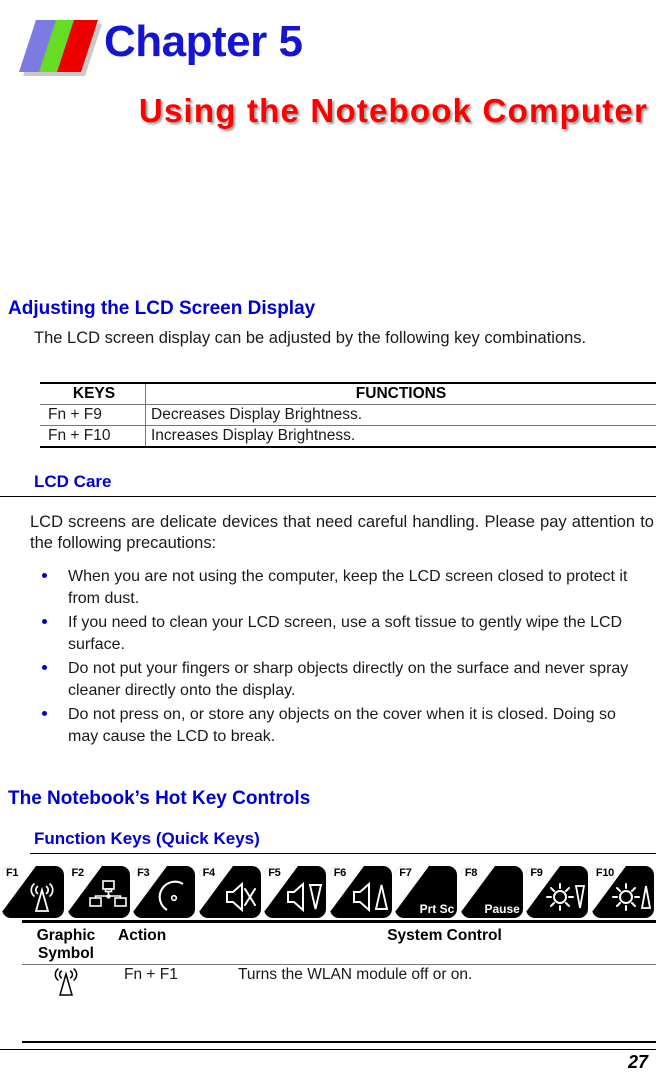  What do you see at coordinates (209, 873) in the screenshot?
I see `function-key-label: F4` at bounding box center [209, 873].